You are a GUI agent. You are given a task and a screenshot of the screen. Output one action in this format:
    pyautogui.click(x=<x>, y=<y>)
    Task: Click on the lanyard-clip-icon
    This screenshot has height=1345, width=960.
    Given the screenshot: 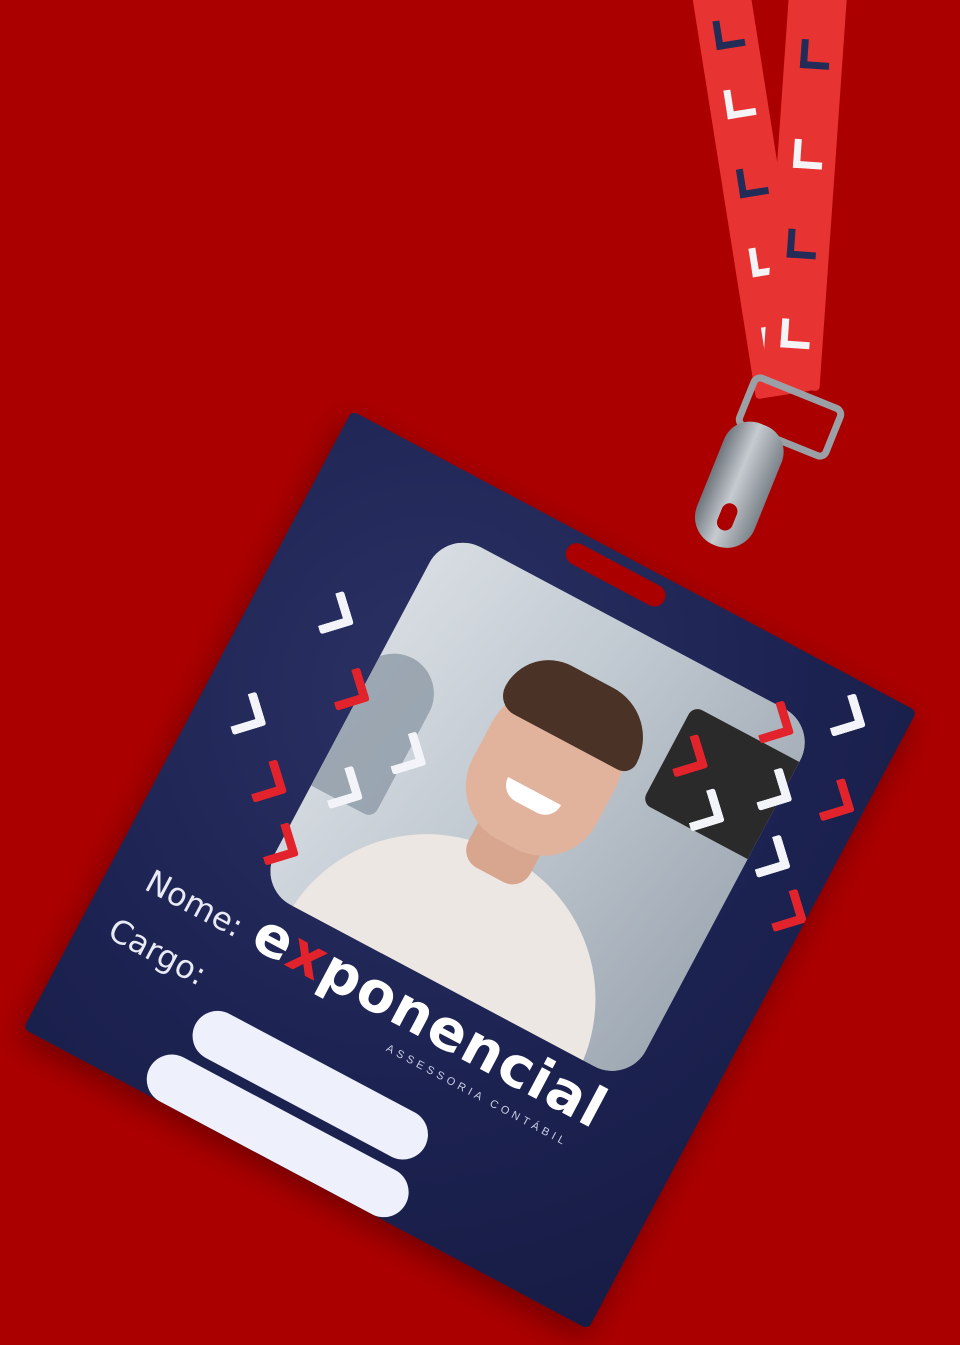 What is the action you would take?
    pyautogui.click(x=739, y=485)
    